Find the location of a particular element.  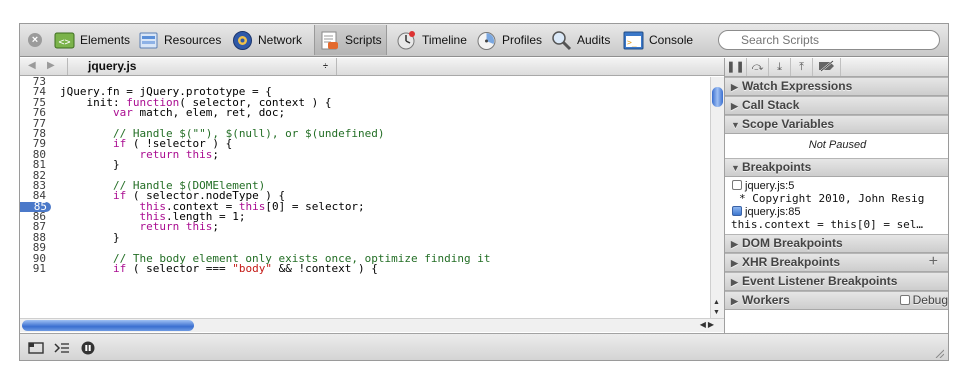

xhr-breakpoints-header: ▶ XHR Breakpoints + is located at coordinates (836, 262).